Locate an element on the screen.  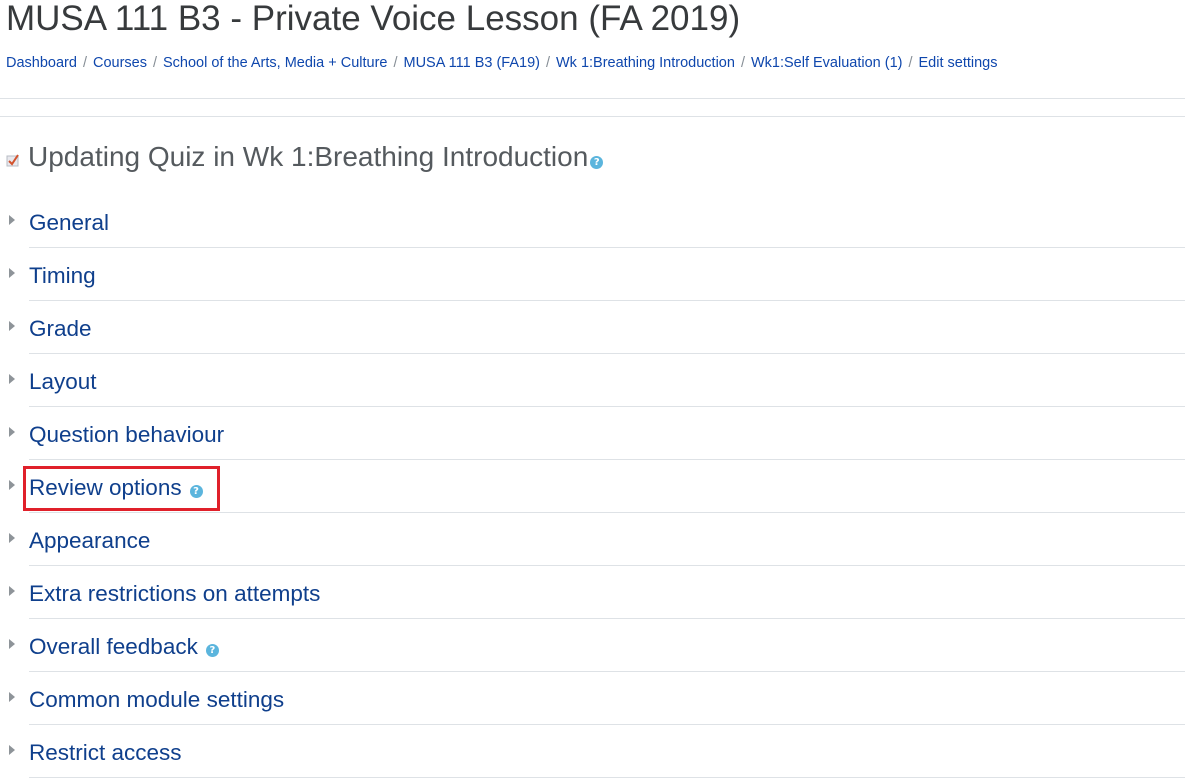
section-grade: Grade is located at coordinates (592, 327).